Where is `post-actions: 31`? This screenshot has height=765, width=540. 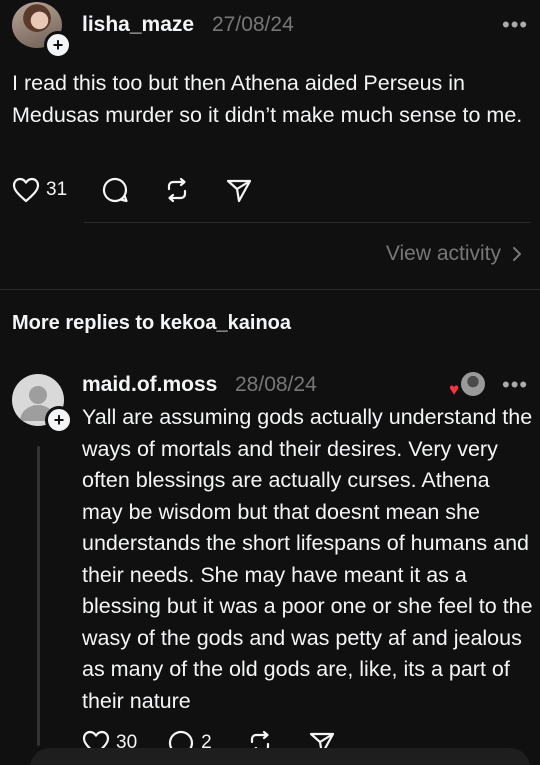 post-actions: 31 is located at coordinates (132, 190).